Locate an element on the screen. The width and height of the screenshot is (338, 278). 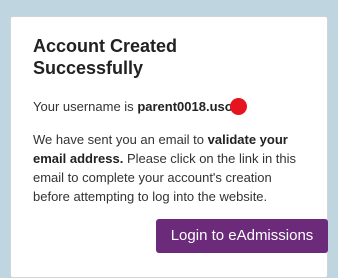
username-prefix: Your username is is located at coordinates (85, 106).